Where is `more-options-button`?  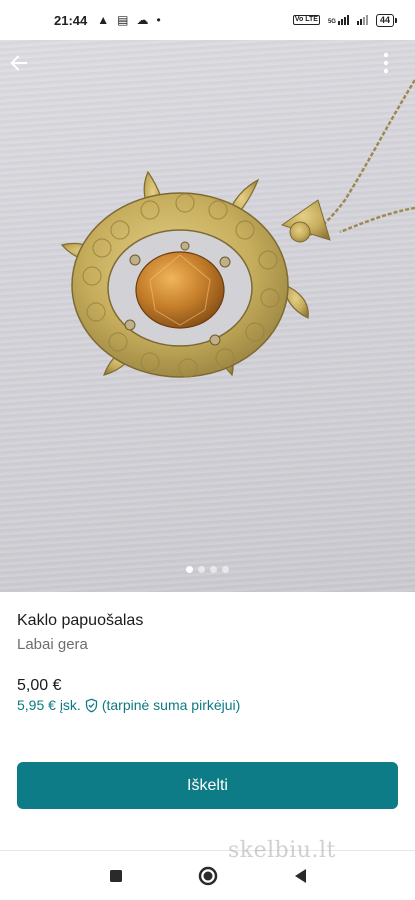 more-options-button is located at coordinates (394, 67).